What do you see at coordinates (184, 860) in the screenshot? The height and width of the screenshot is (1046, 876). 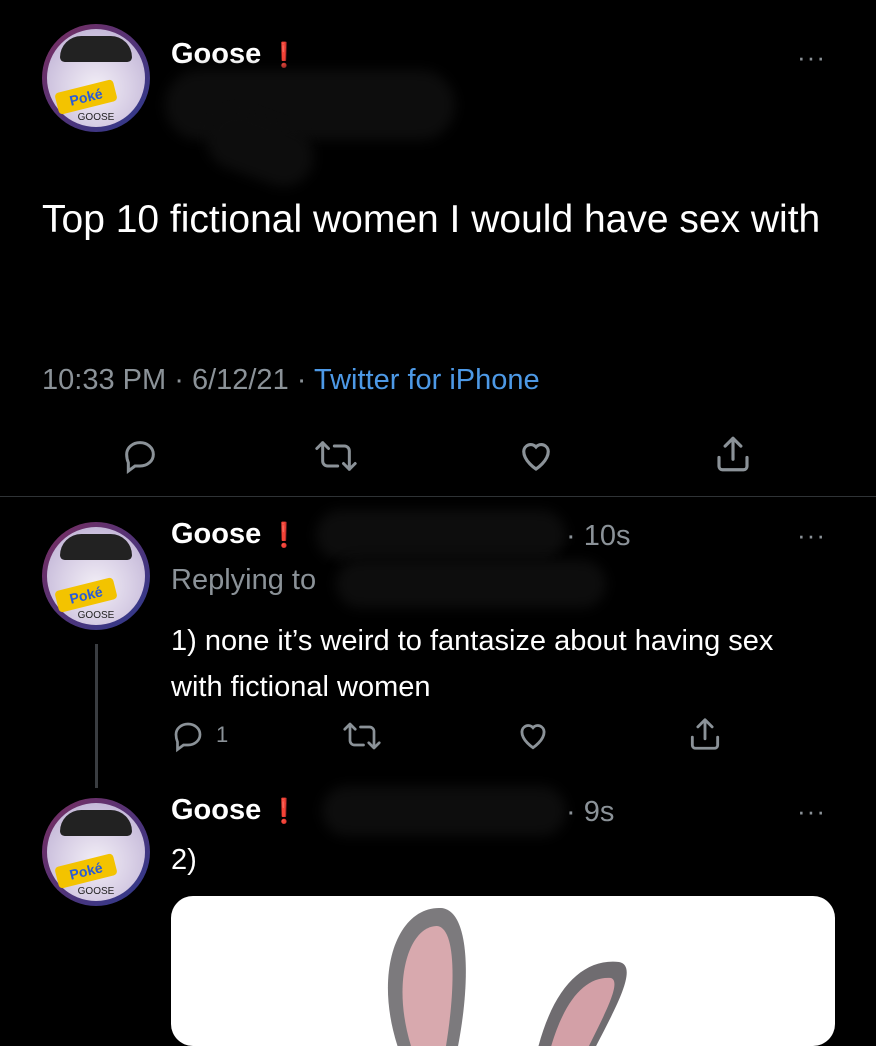 I see `reply-text: 2)` at bounding box center [184, 860].